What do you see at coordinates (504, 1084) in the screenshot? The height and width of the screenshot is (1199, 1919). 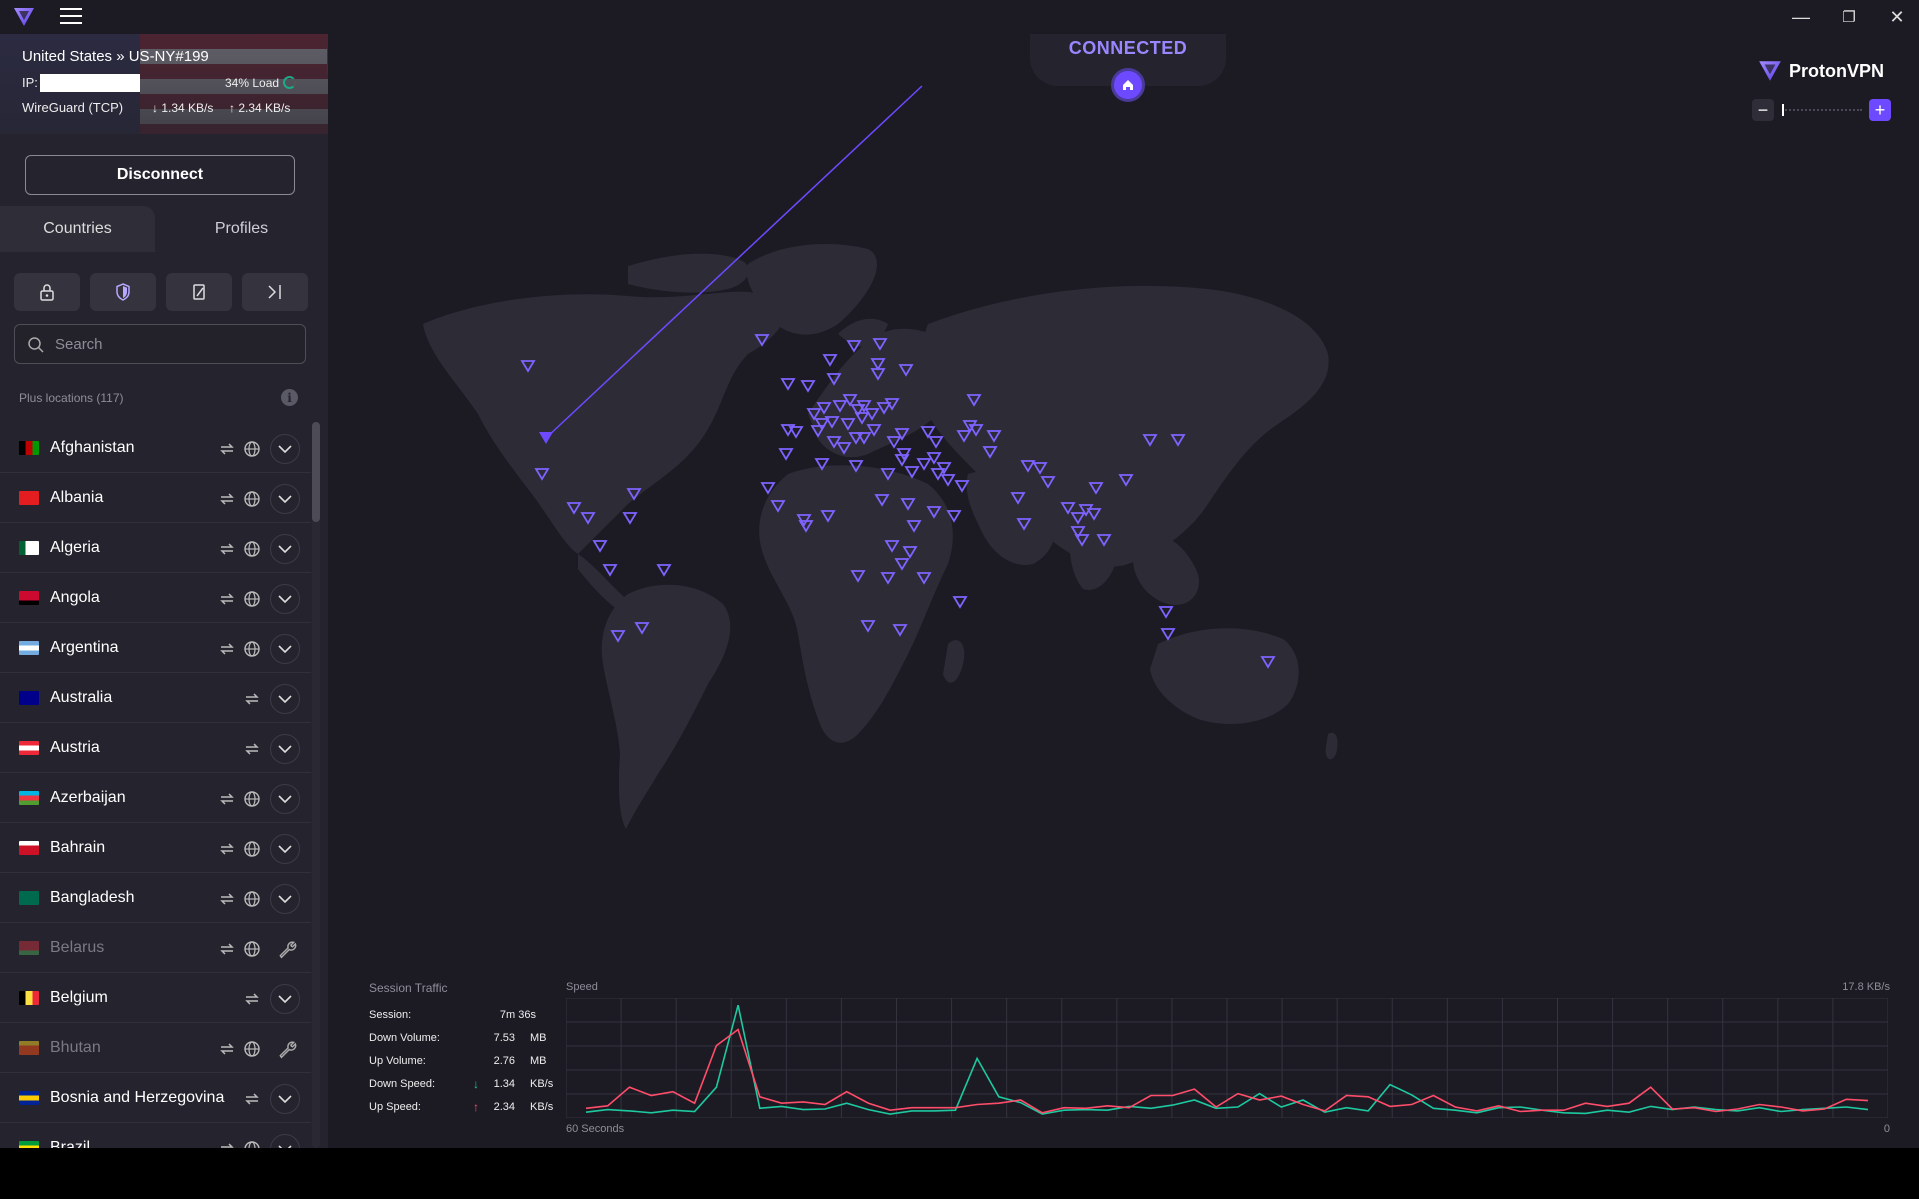 I see `down-speed-value: 1.34` at bounding box center [504, 1084].